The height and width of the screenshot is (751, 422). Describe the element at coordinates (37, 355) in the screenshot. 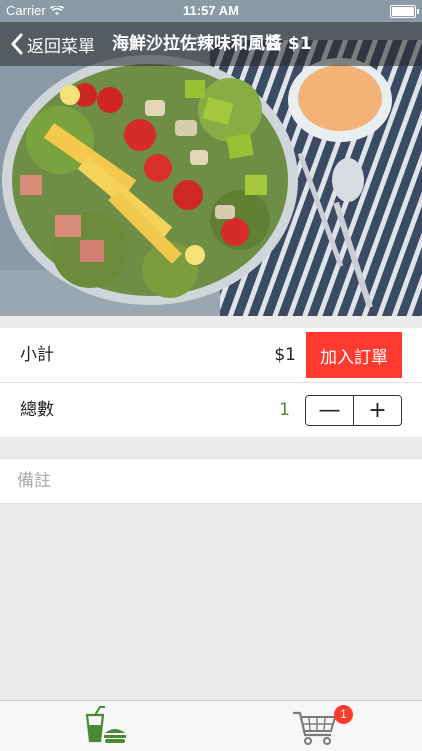

I see `subtotal-label: 小計` at that location.